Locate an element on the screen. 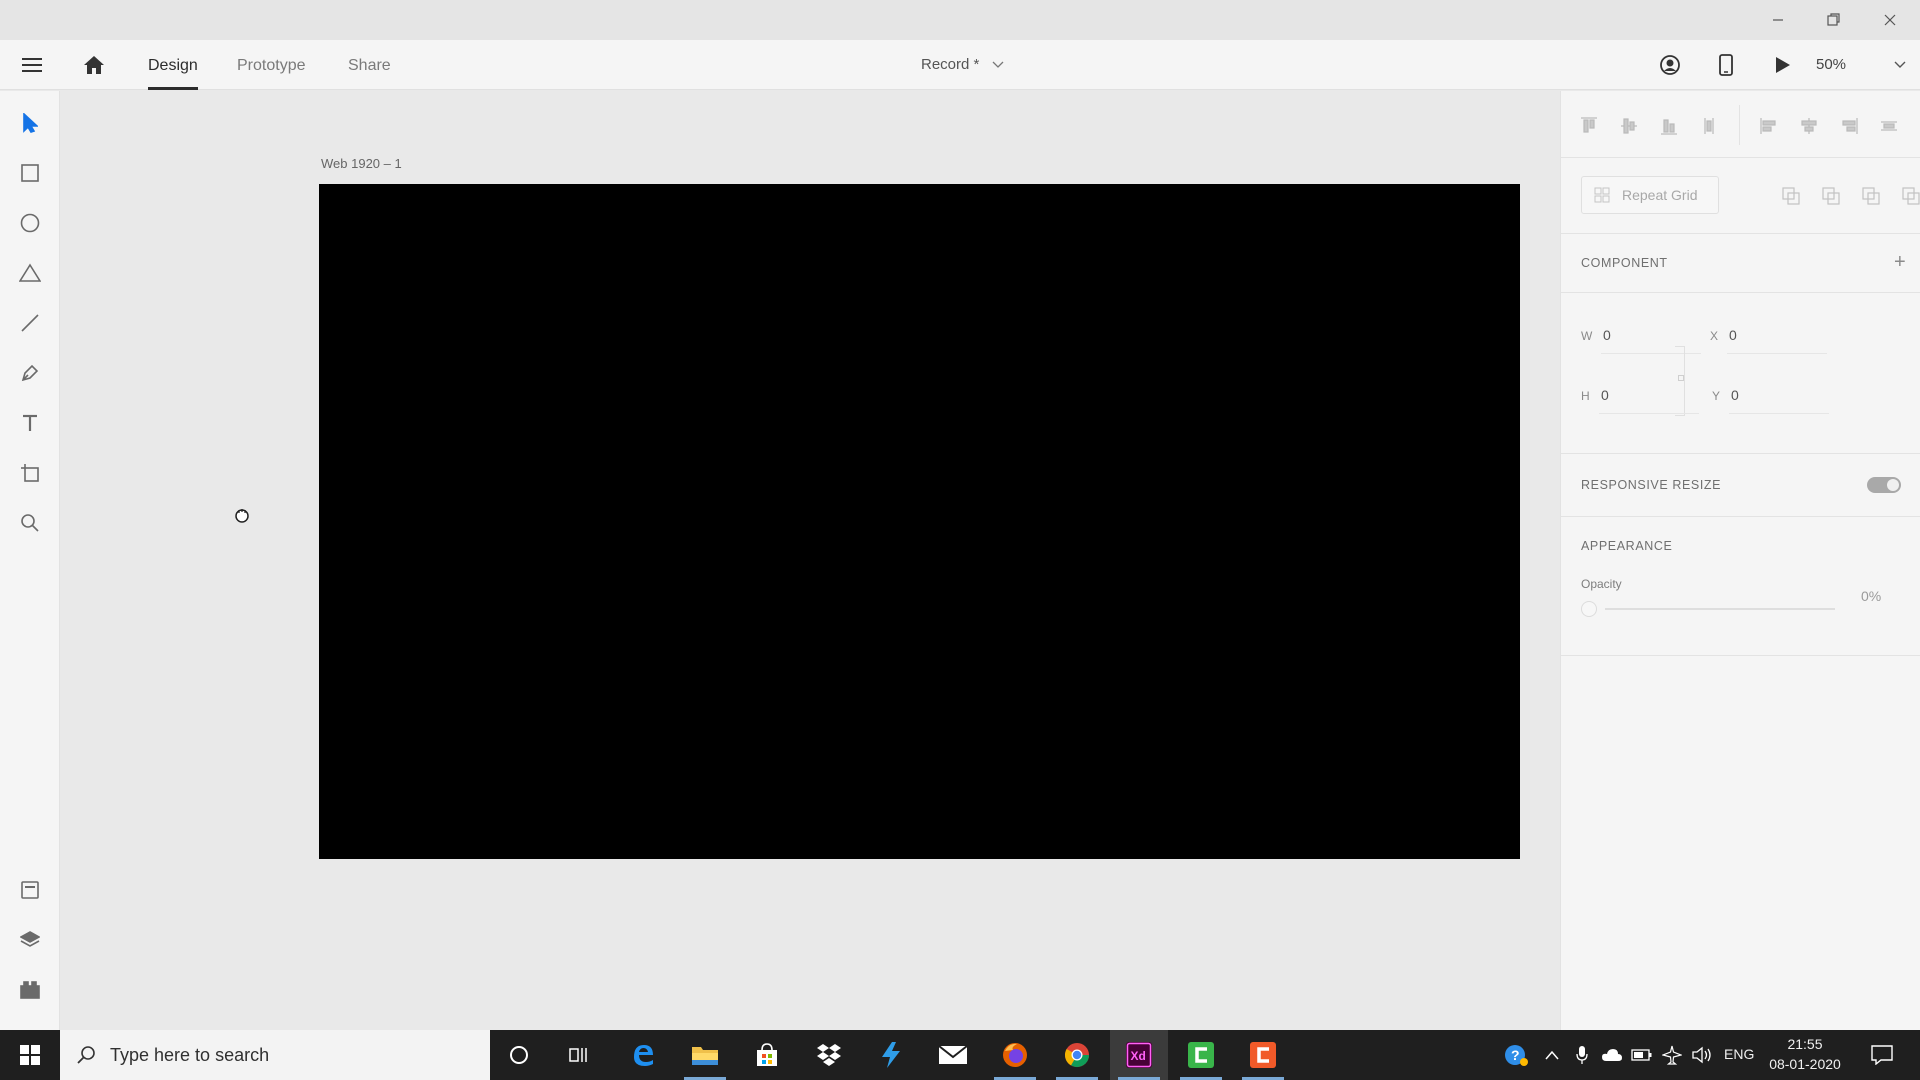 The image size is (1920, 1080). opacity-value: 0% is located at coordinates (1871, 596).